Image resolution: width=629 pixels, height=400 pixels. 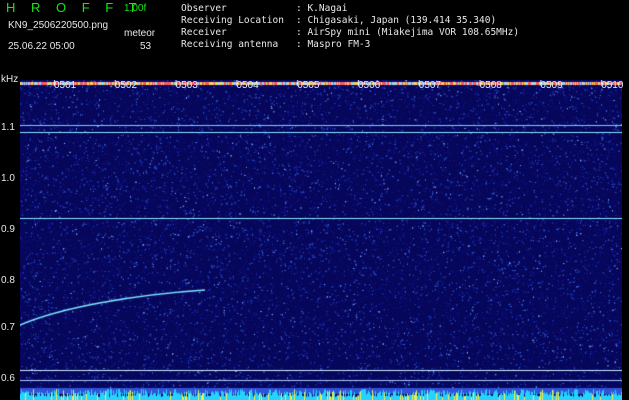 What do you see at coordinates (8, 378) in the screenshot?
I see `y-tick-label: 0.6` at bounding box center [8, 378].